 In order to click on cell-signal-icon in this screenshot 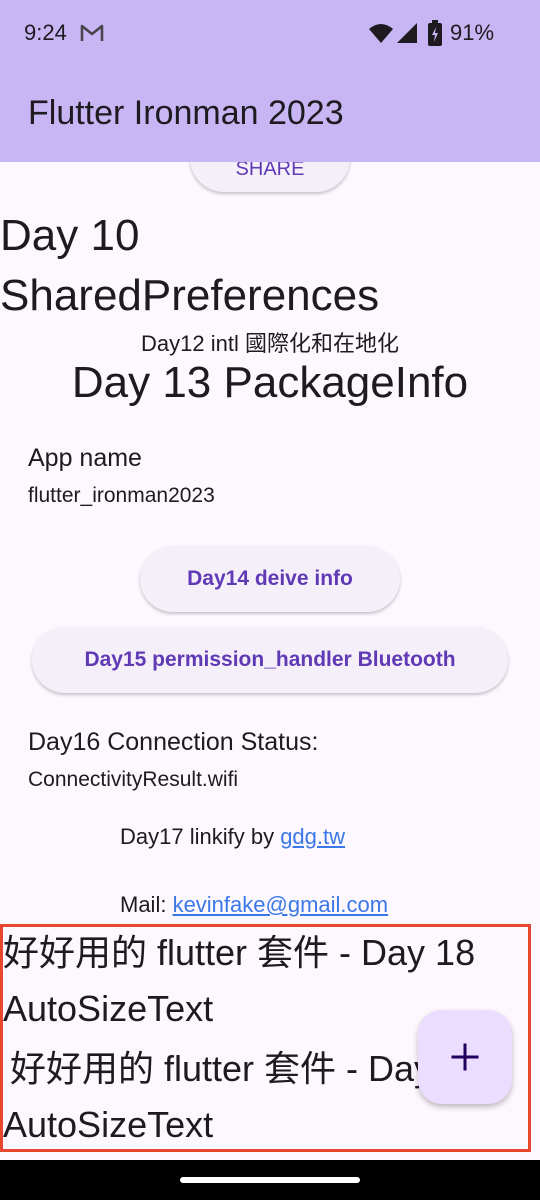, I will do `click(407, 33)`.